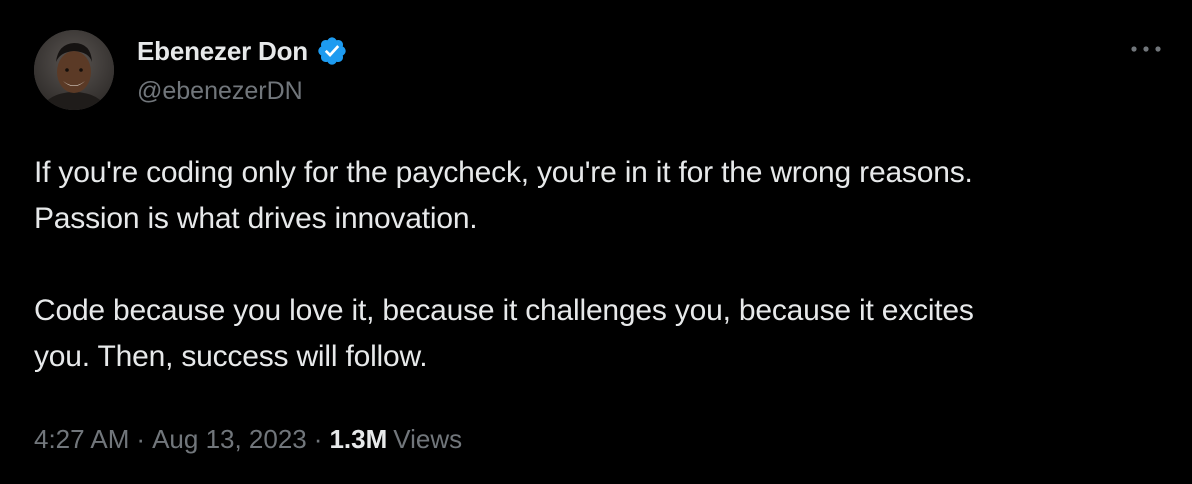 The width and height of the screenshot is (1192, 484). Describe the element at coordinates (220, 91) in the screenshot. I see `author-handle: @ebenezerDN` at that location.